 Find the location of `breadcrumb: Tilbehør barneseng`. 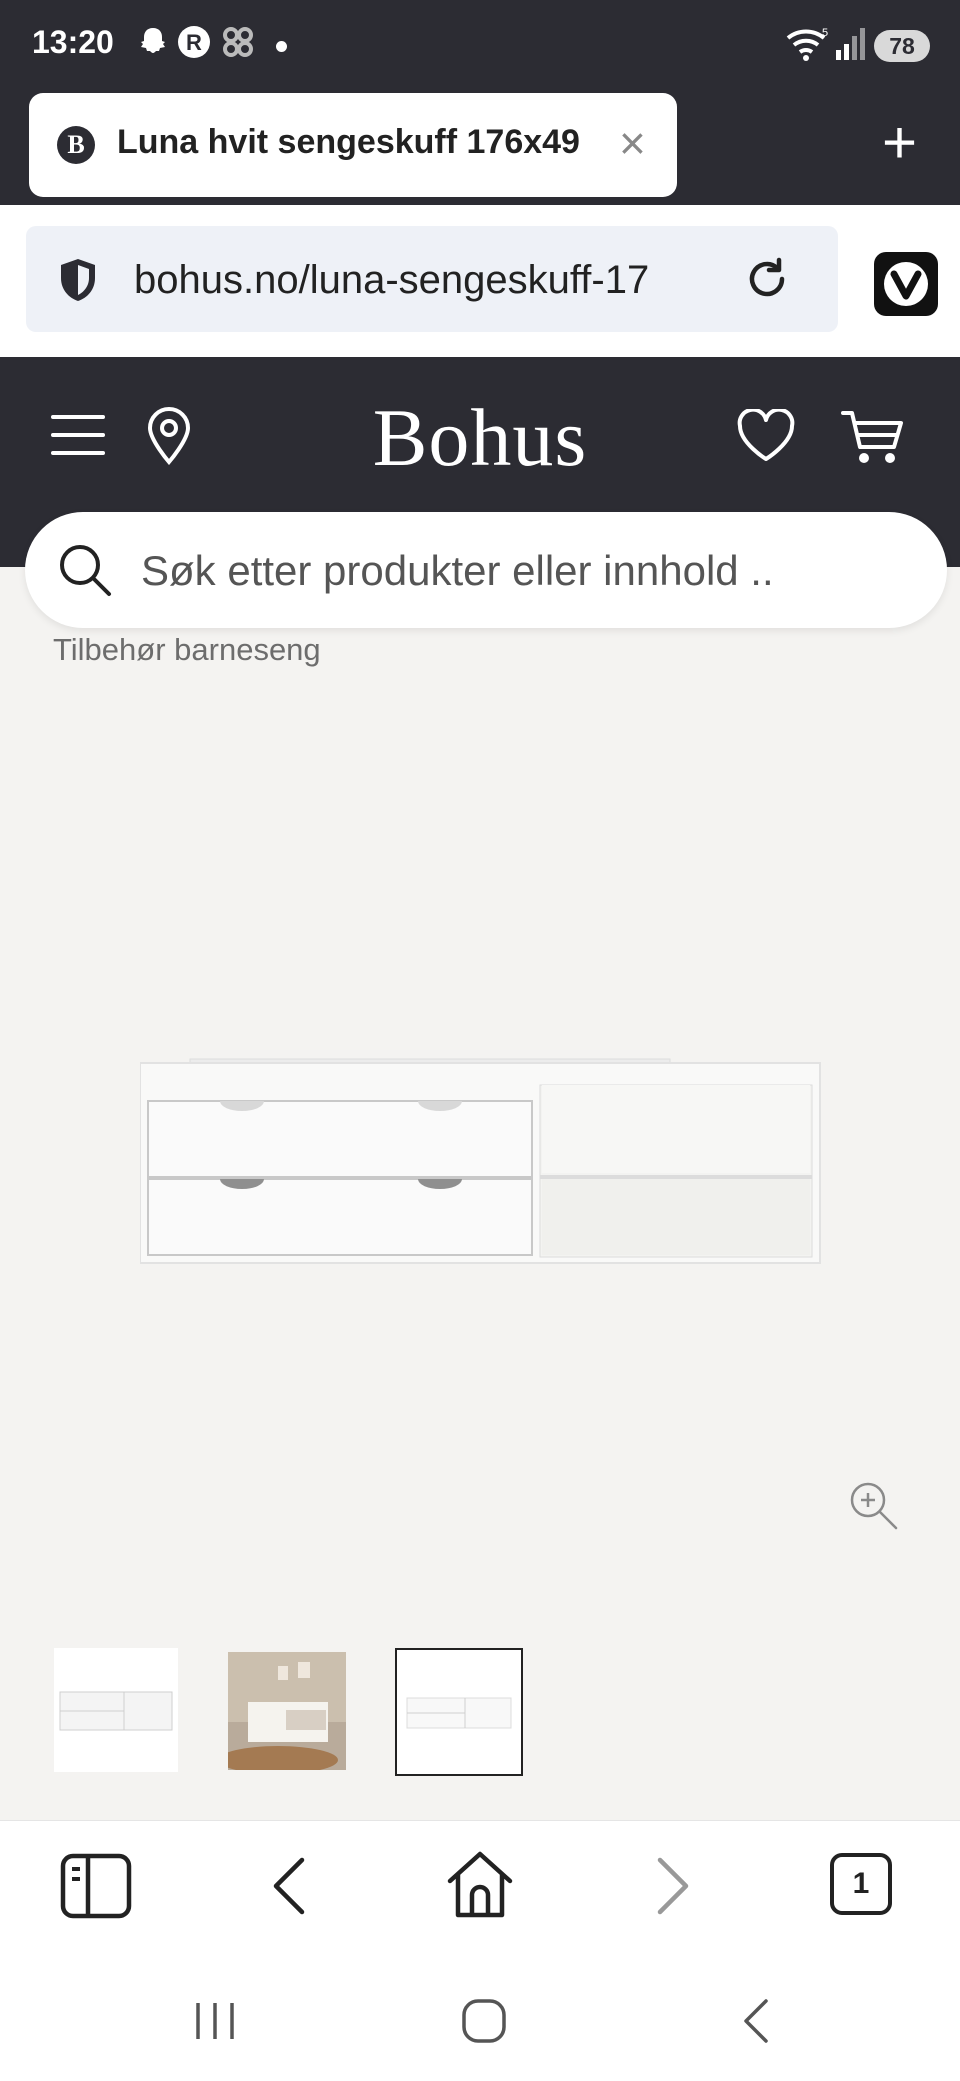

breadcrumb: Tilbehør barneseng is located at coordinates (187, 650).